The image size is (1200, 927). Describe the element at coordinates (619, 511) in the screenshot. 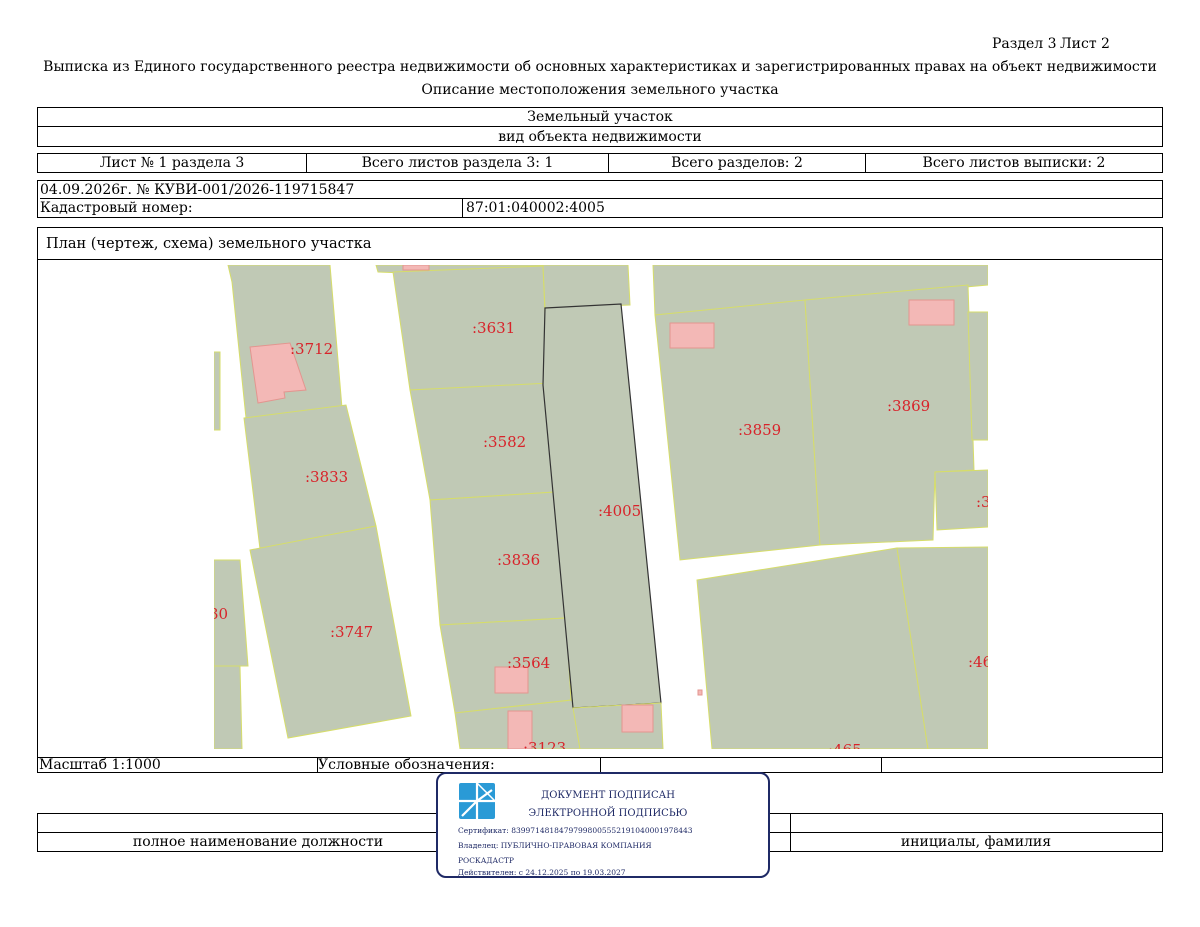

I see `parcel-label: :4005` at that location.